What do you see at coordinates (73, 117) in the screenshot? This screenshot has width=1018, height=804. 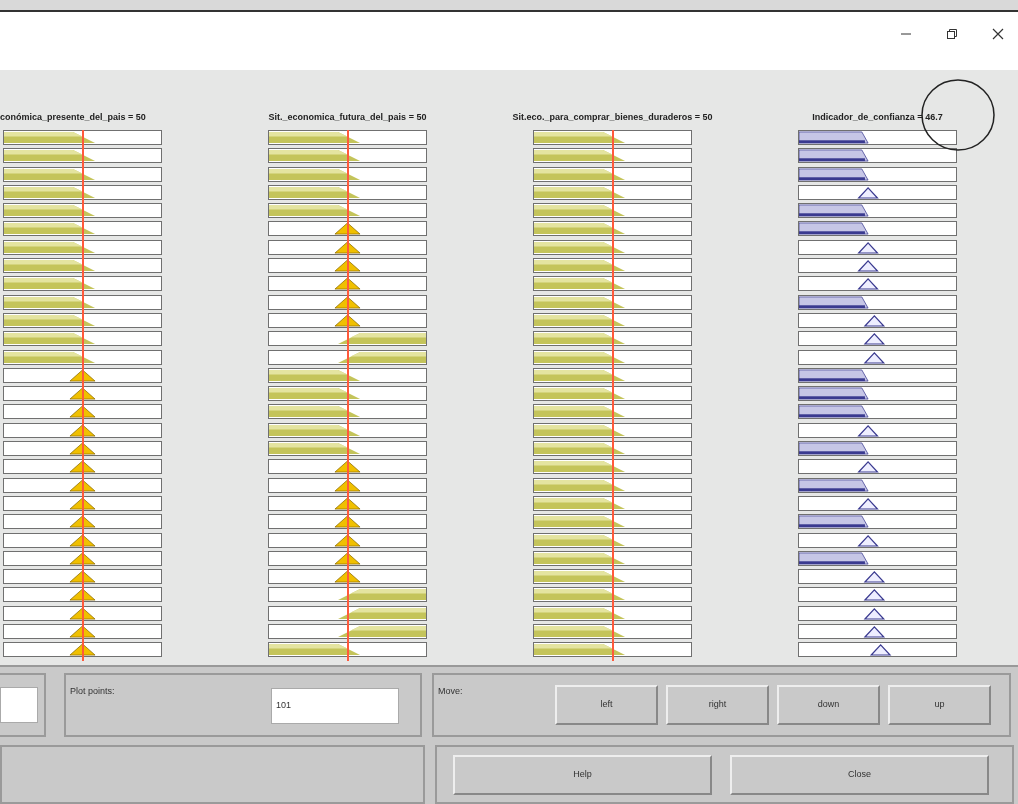 I see `variable-label: conómica_presente_del_pais = 50` at bounding box center [73, 117].